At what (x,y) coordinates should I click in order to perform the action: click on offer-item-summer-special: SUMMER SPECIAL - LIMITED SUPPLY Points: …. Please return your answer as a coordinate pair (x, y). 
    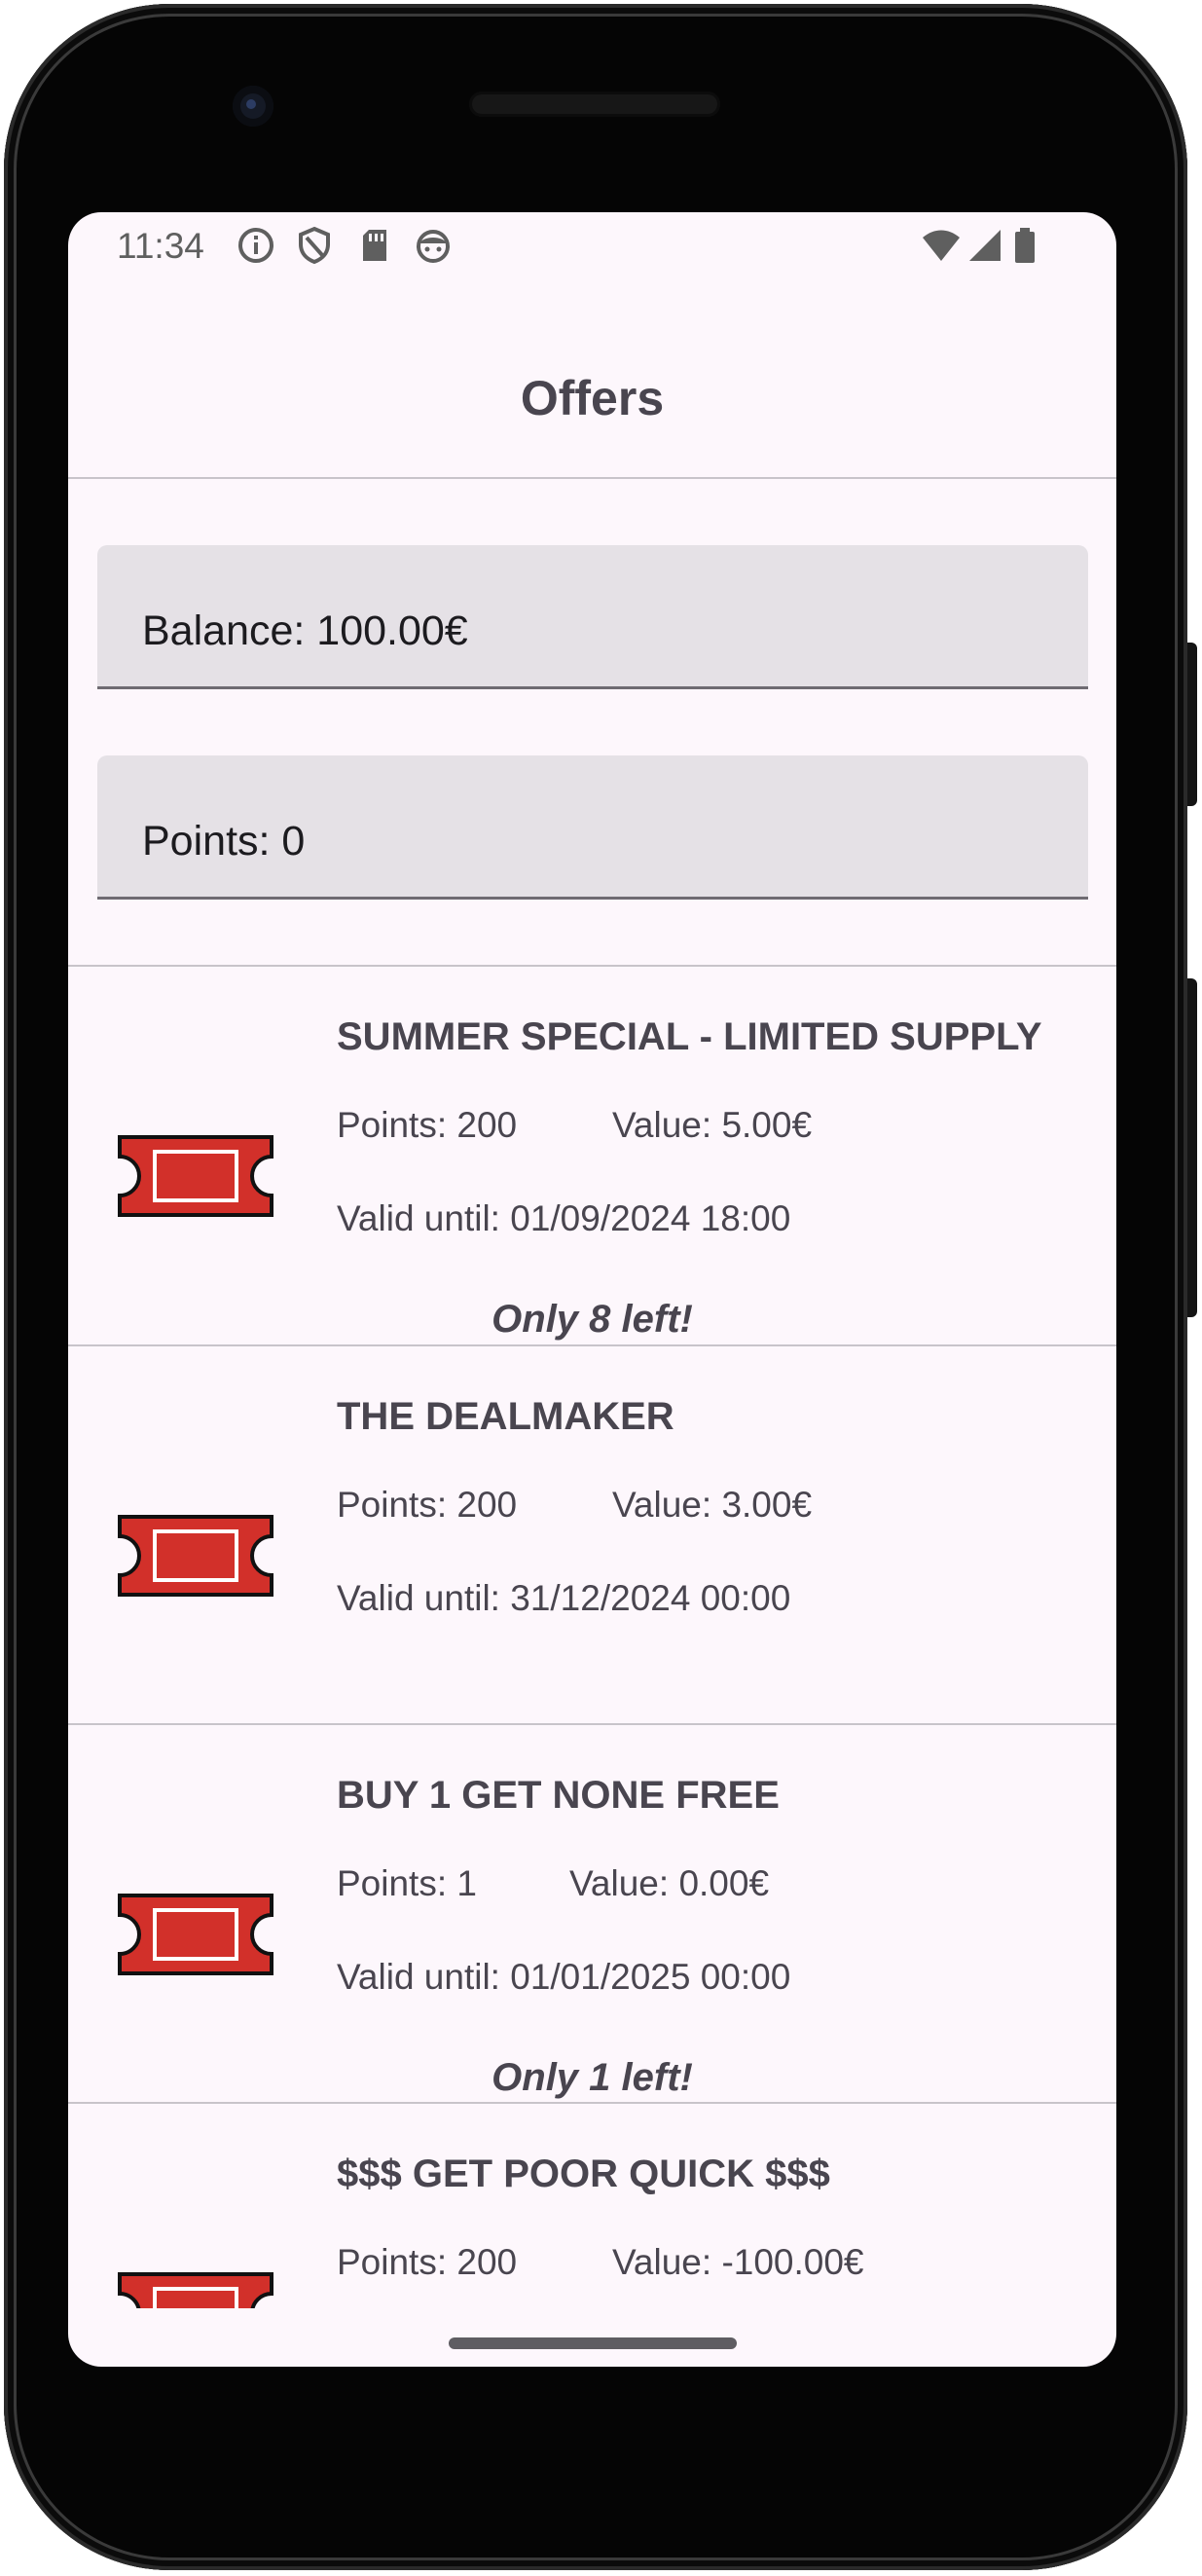
    Looking at the image, I should click on (592, 1155).